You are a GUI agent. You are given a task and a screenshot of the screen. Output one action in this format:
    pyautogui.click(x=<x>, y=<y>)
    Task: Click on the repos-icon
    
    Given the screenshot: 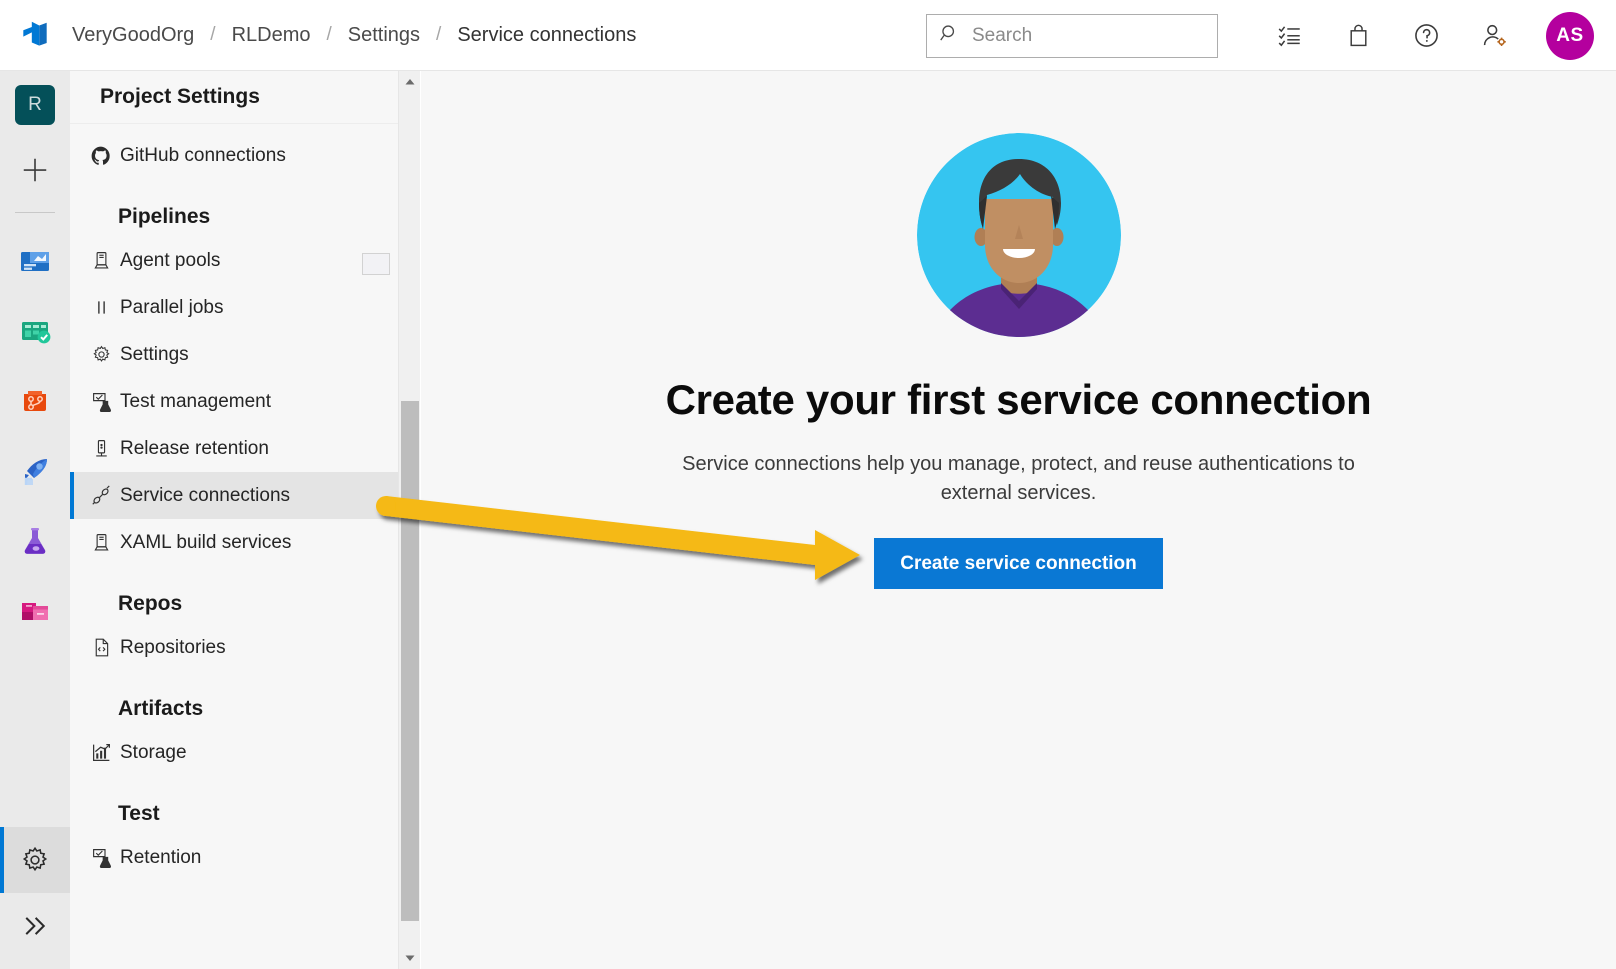 What is the action you would take?
    pyautogui.click(x=35, y=401)
    